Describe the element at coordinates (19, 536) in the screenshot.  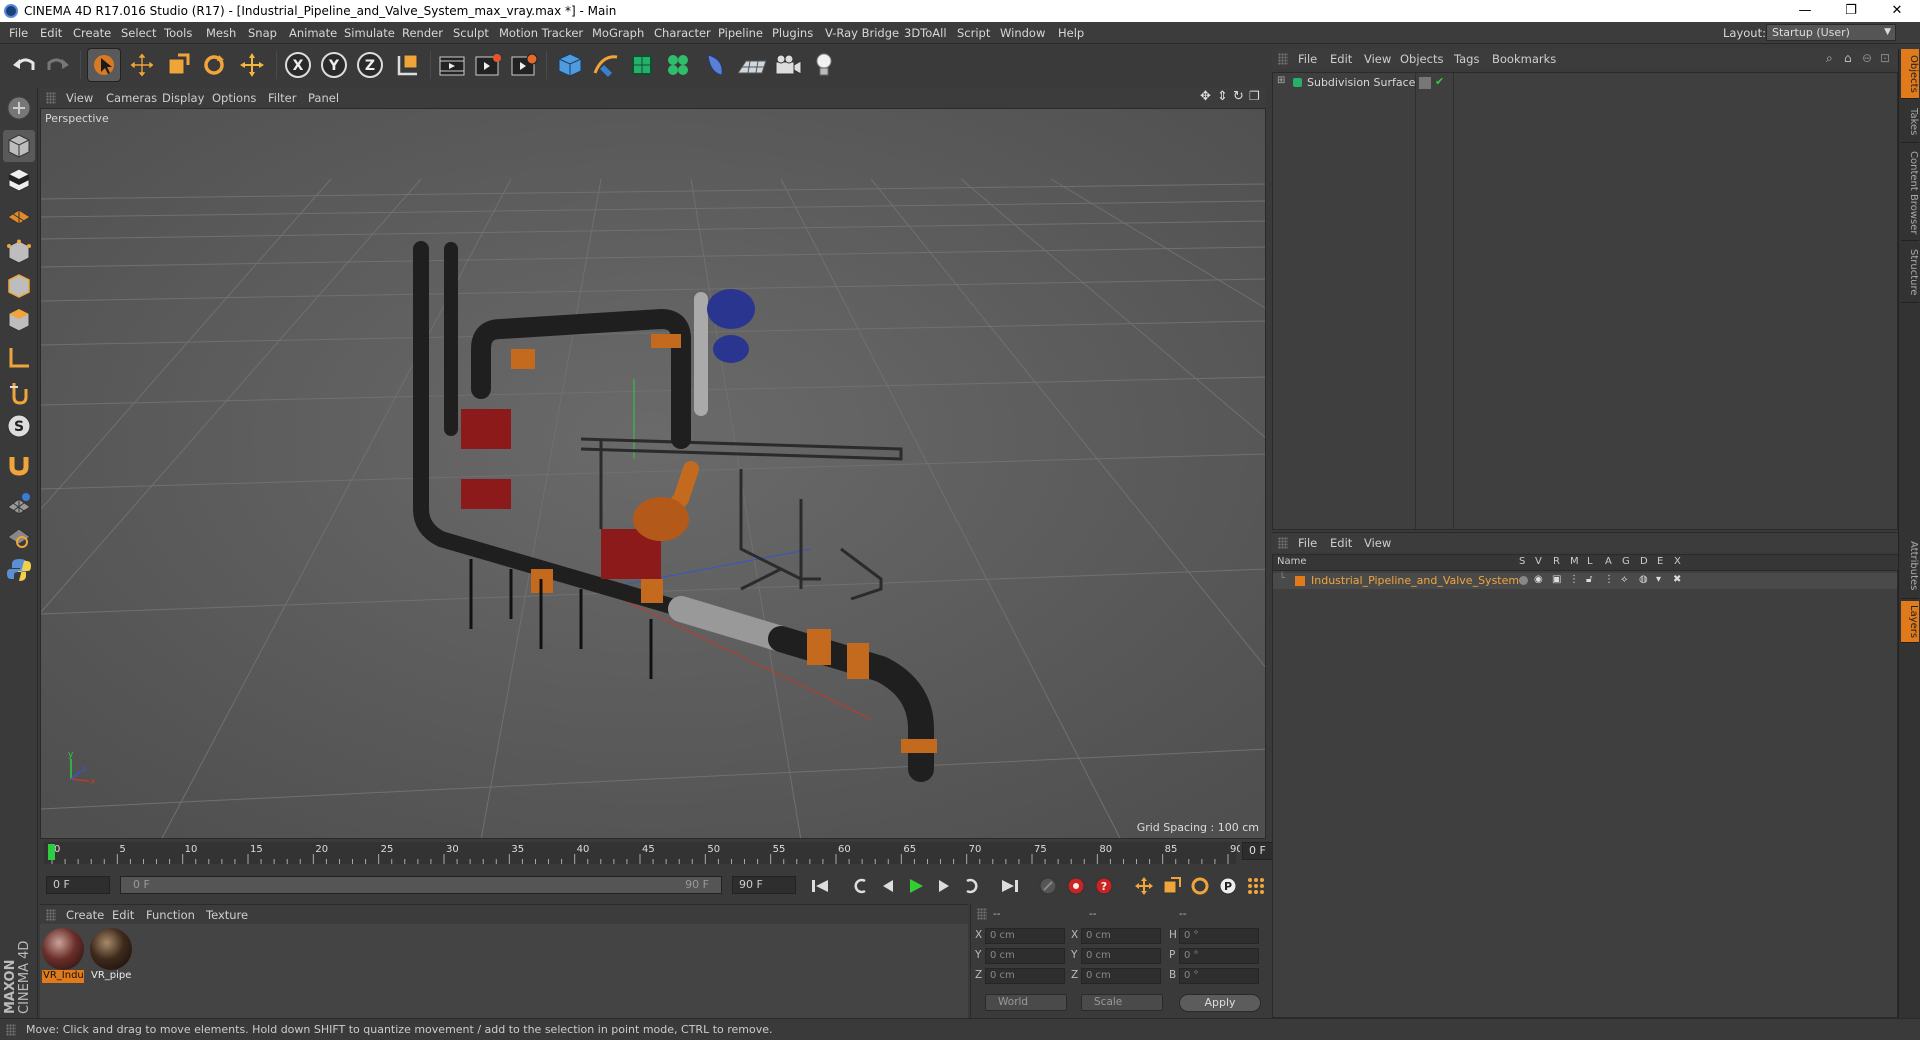
I see `locked-workplane-icon` at that location.